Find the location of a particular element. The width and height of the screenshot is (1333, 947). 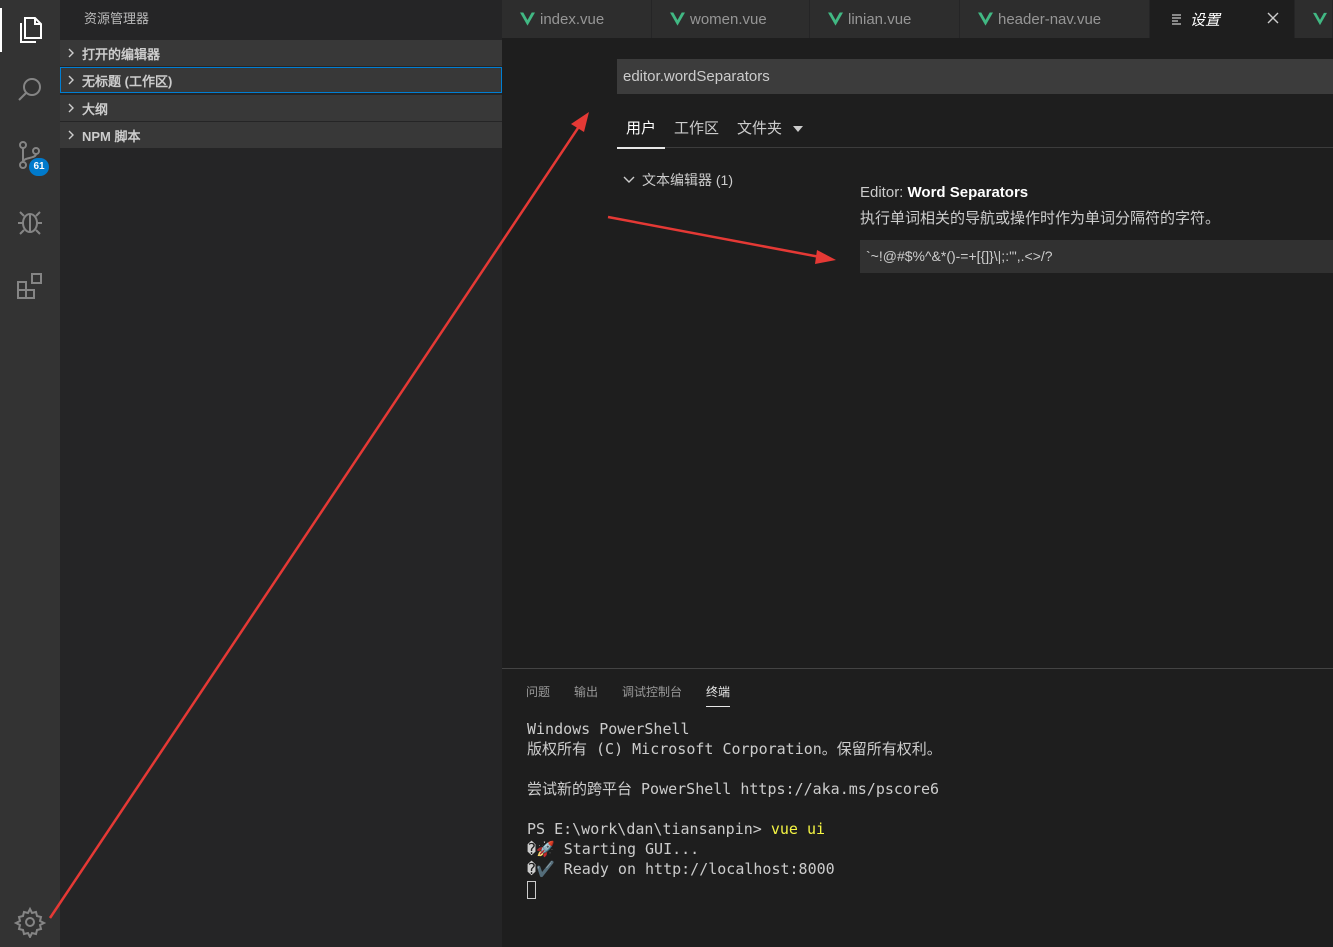

settings-scope-tabs: 用户 工作区 文件夹 is located at coordinates (975, 129).